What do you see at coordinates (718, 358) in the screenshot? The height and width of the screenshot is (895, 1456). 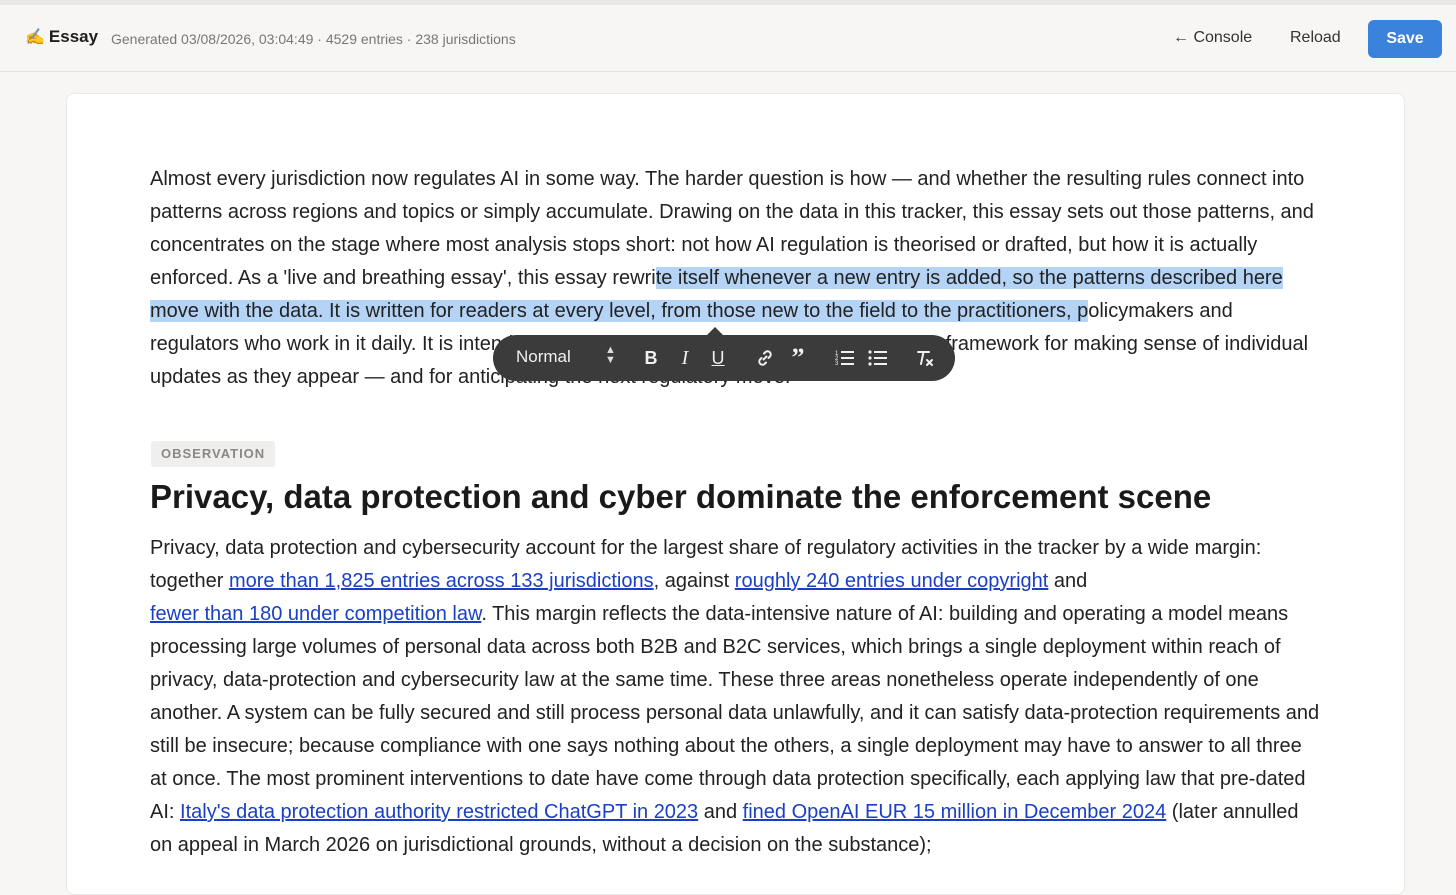 I see `underline-button: U` at bounding box center [718, 358].